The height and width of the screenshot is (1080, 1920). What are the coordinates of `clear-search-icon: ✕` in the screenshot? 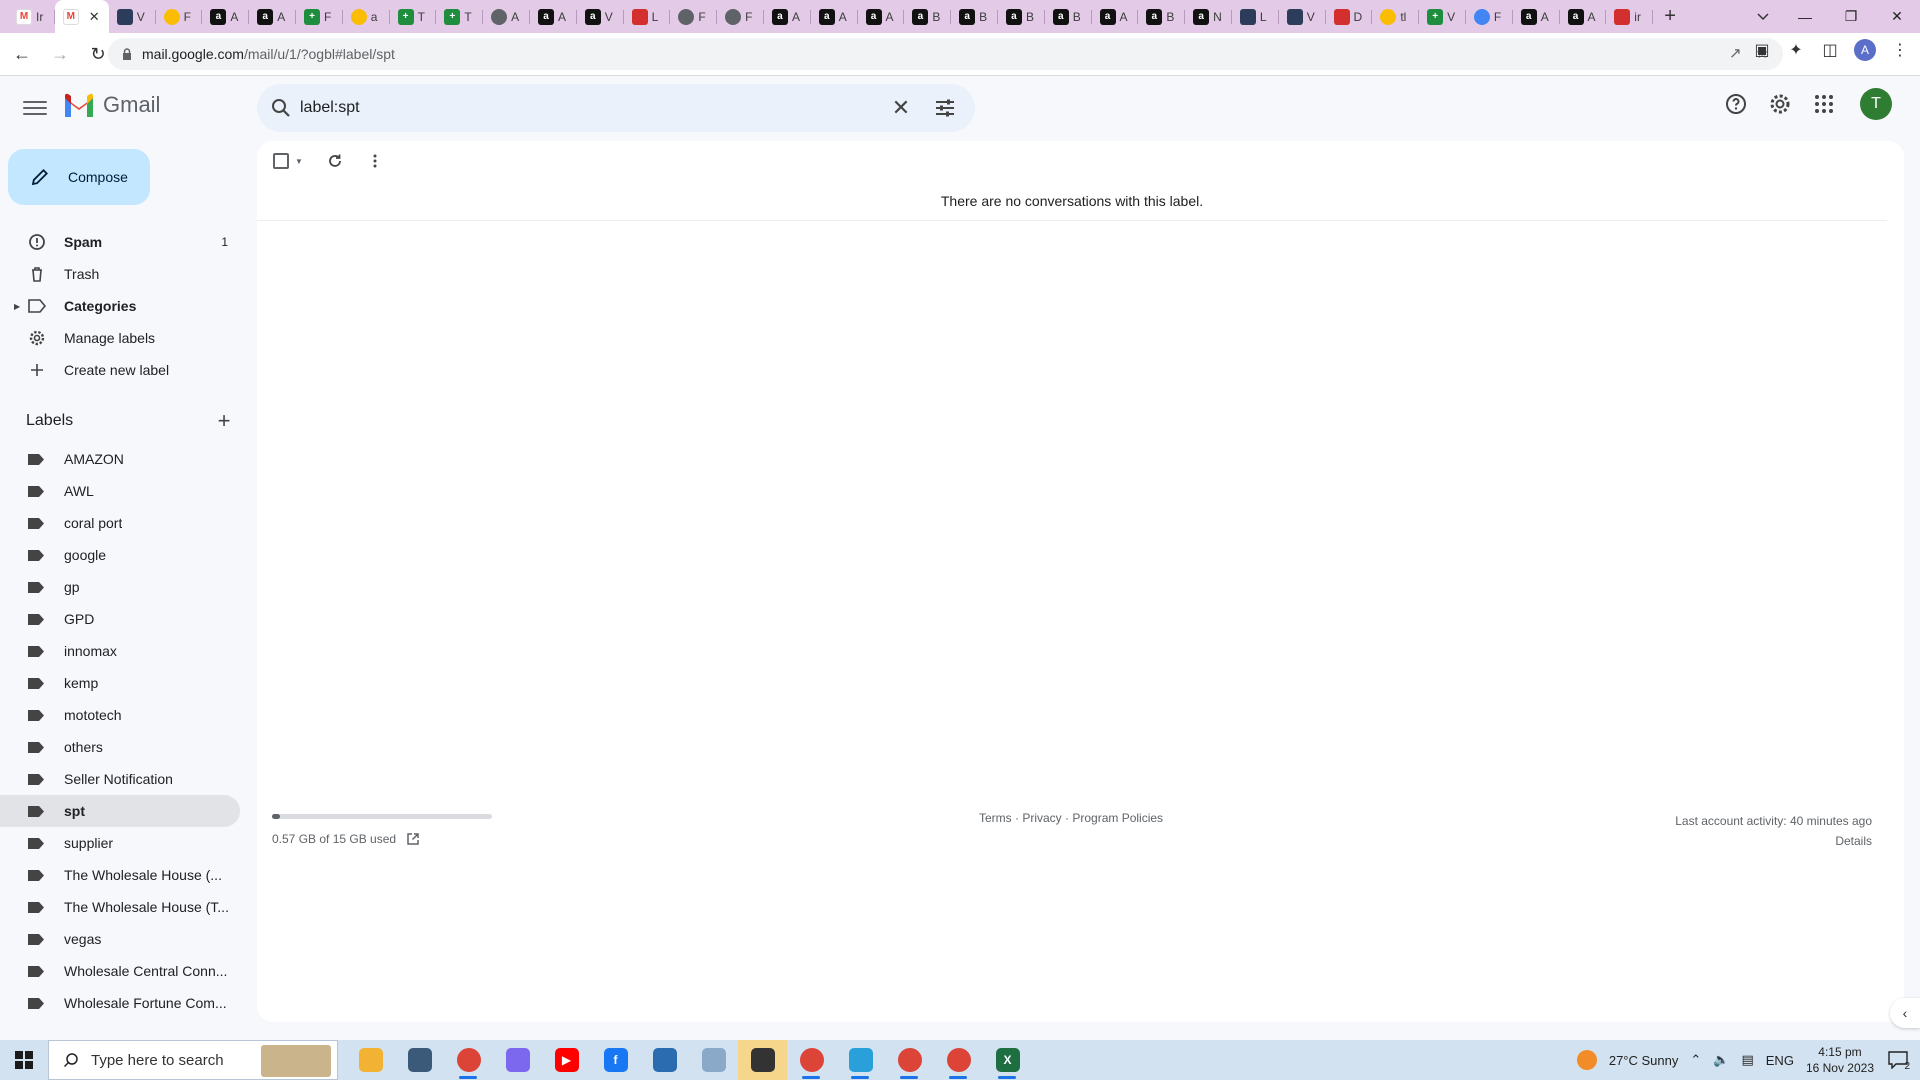 It's located at (901, 107).